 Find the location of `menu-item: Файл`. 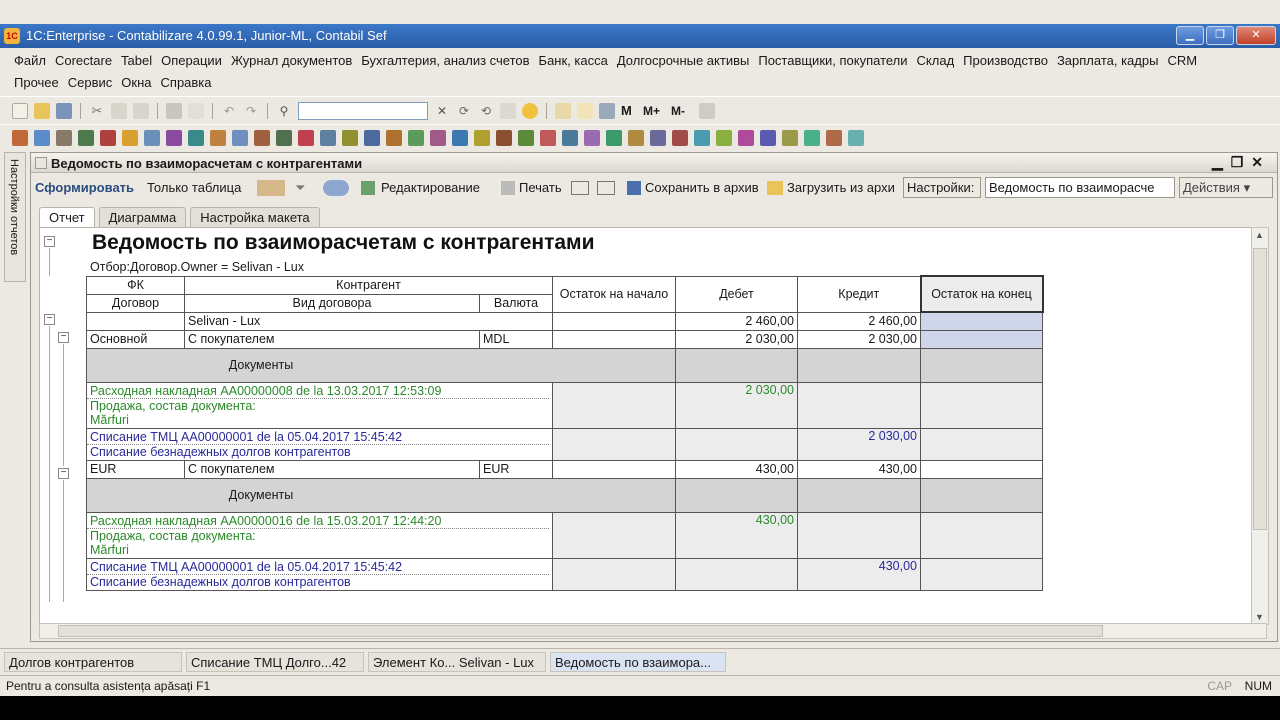

menu-item: Файл is located at coordinates (30, 60).